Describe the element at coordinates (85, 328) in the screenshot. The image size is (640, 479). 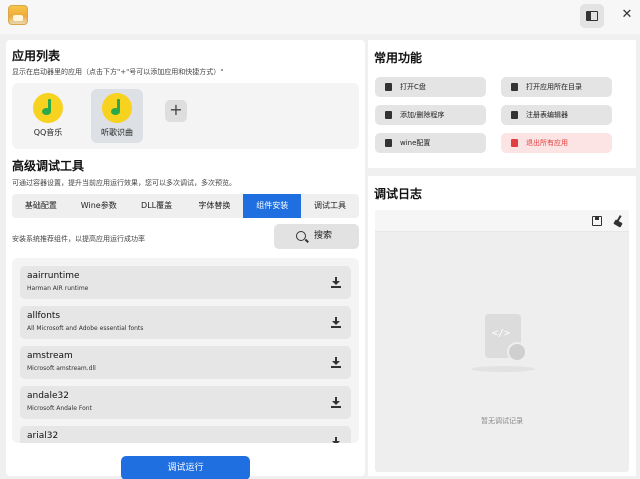
I see `component-desc: All Microsoft and Adobe essential fonts` at that location.